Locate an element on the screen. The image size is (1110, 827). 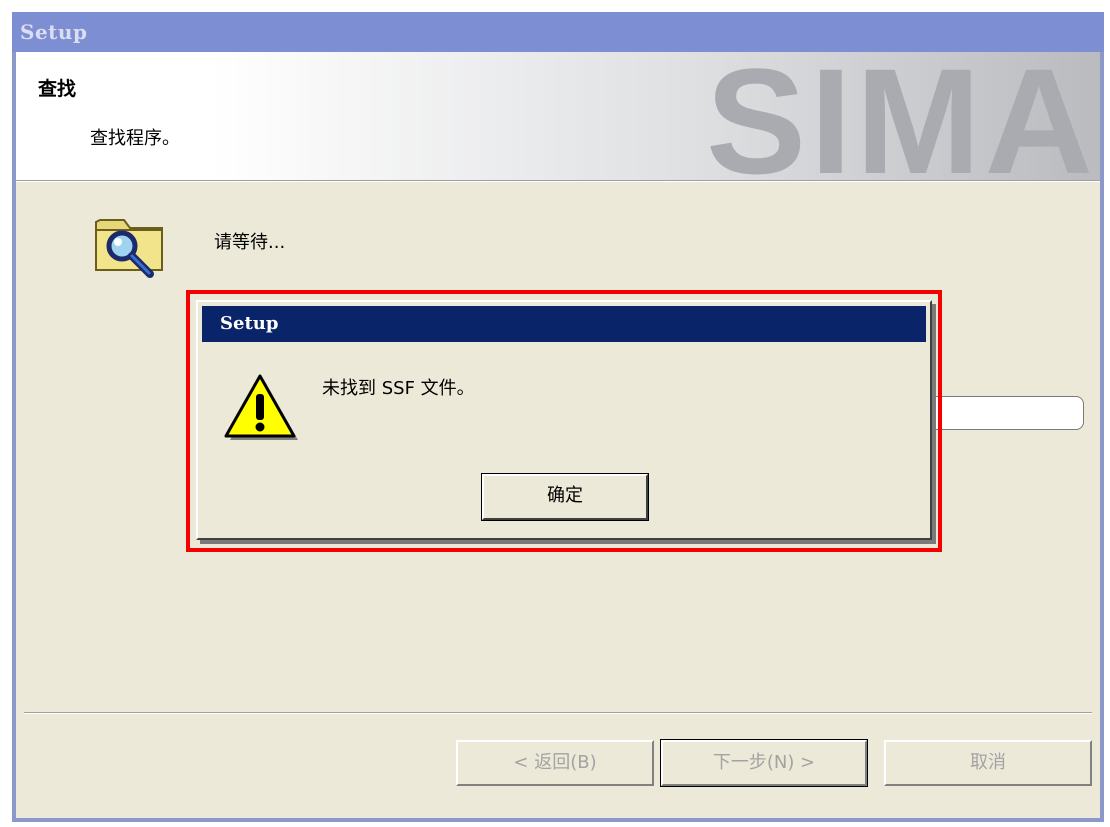
banner-divider-highlight is located at coordinates (558, 181).